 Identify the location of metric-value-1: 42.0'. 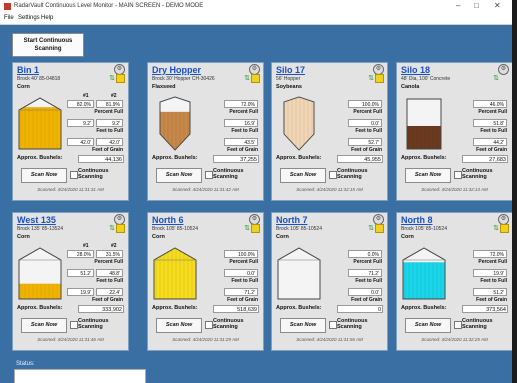
(80, 142).